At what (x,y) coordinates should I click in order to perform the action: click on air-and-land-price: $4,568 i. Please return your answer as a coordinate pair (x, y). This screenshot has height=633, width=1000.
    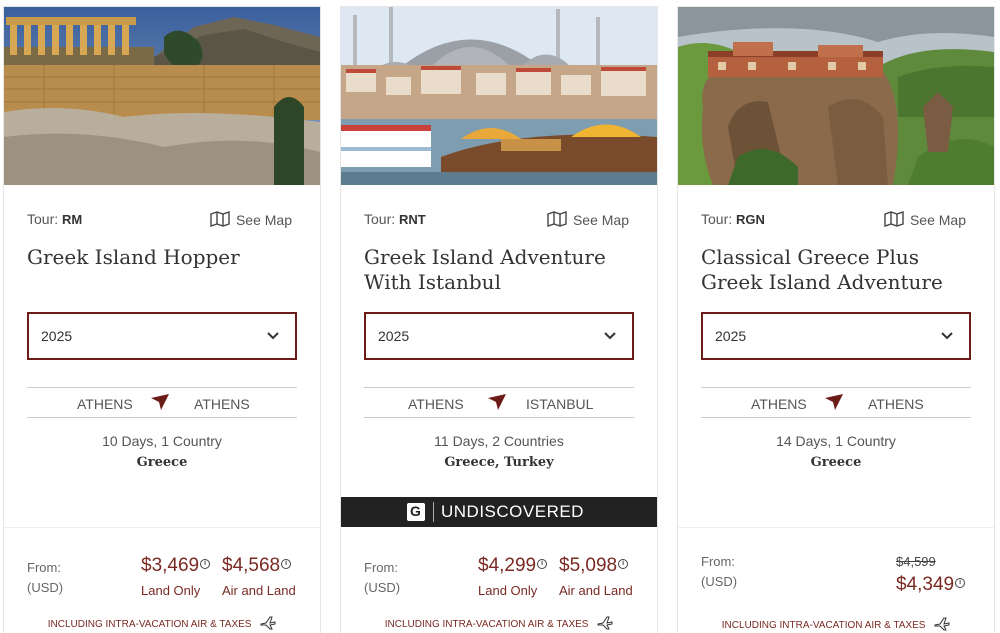
    Looking at the image, I should click on (257, 566).